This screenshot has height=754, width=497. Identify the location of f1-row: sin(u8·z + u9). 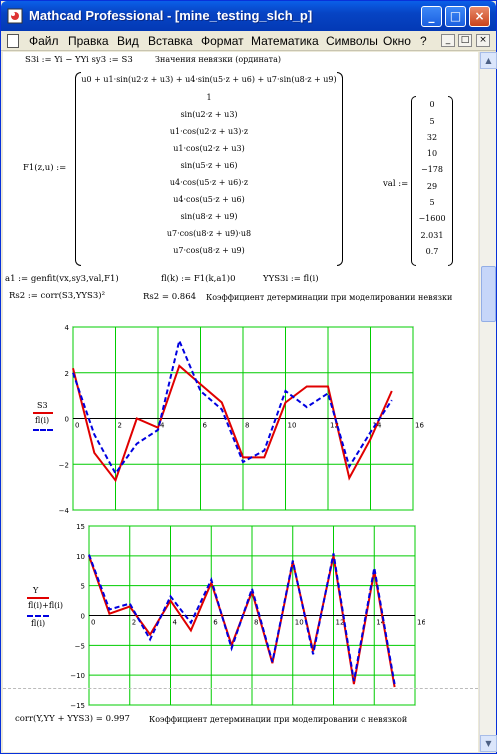
(209, 216).